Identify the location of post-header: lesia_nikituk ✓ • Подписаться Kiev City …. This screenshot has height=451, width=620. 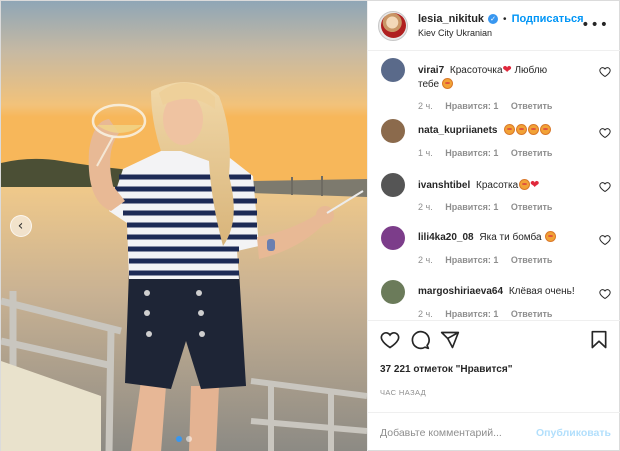
(494, 26).